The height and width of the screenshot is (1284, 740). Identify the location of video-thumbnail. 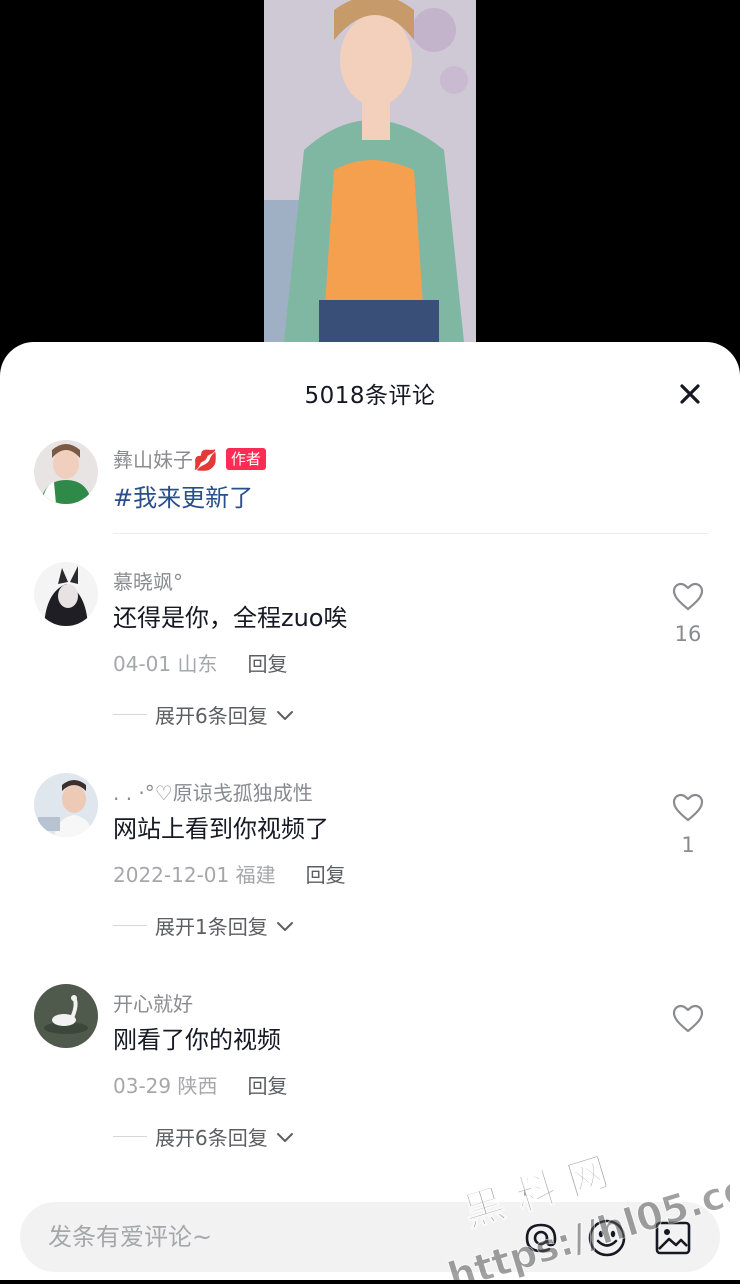
(370, 171).